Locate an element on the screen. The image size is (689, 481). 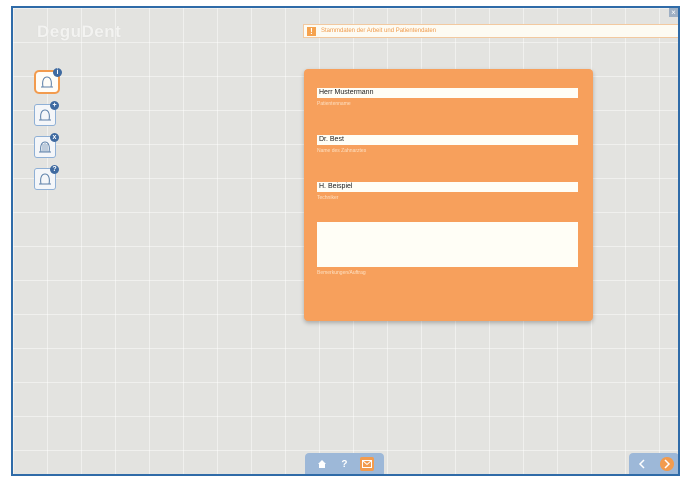
prev-button is located at coordinates (642, 464).